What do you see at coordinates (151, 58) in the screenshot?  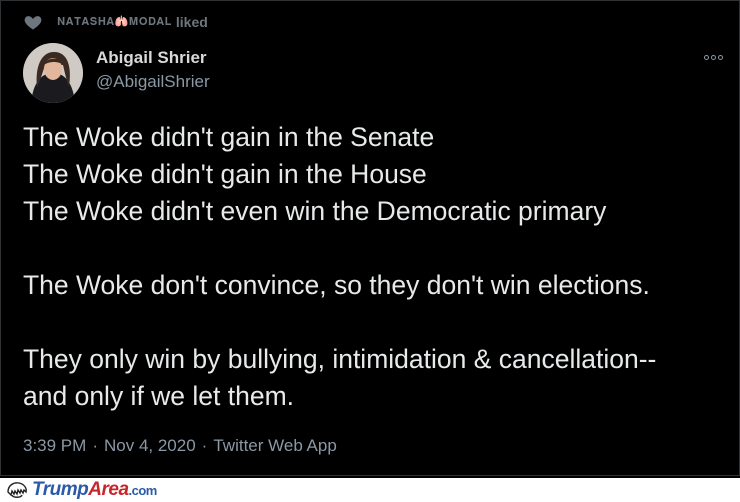 I see `author-name: Abigail Shrier` at bounding box center [151, 58].